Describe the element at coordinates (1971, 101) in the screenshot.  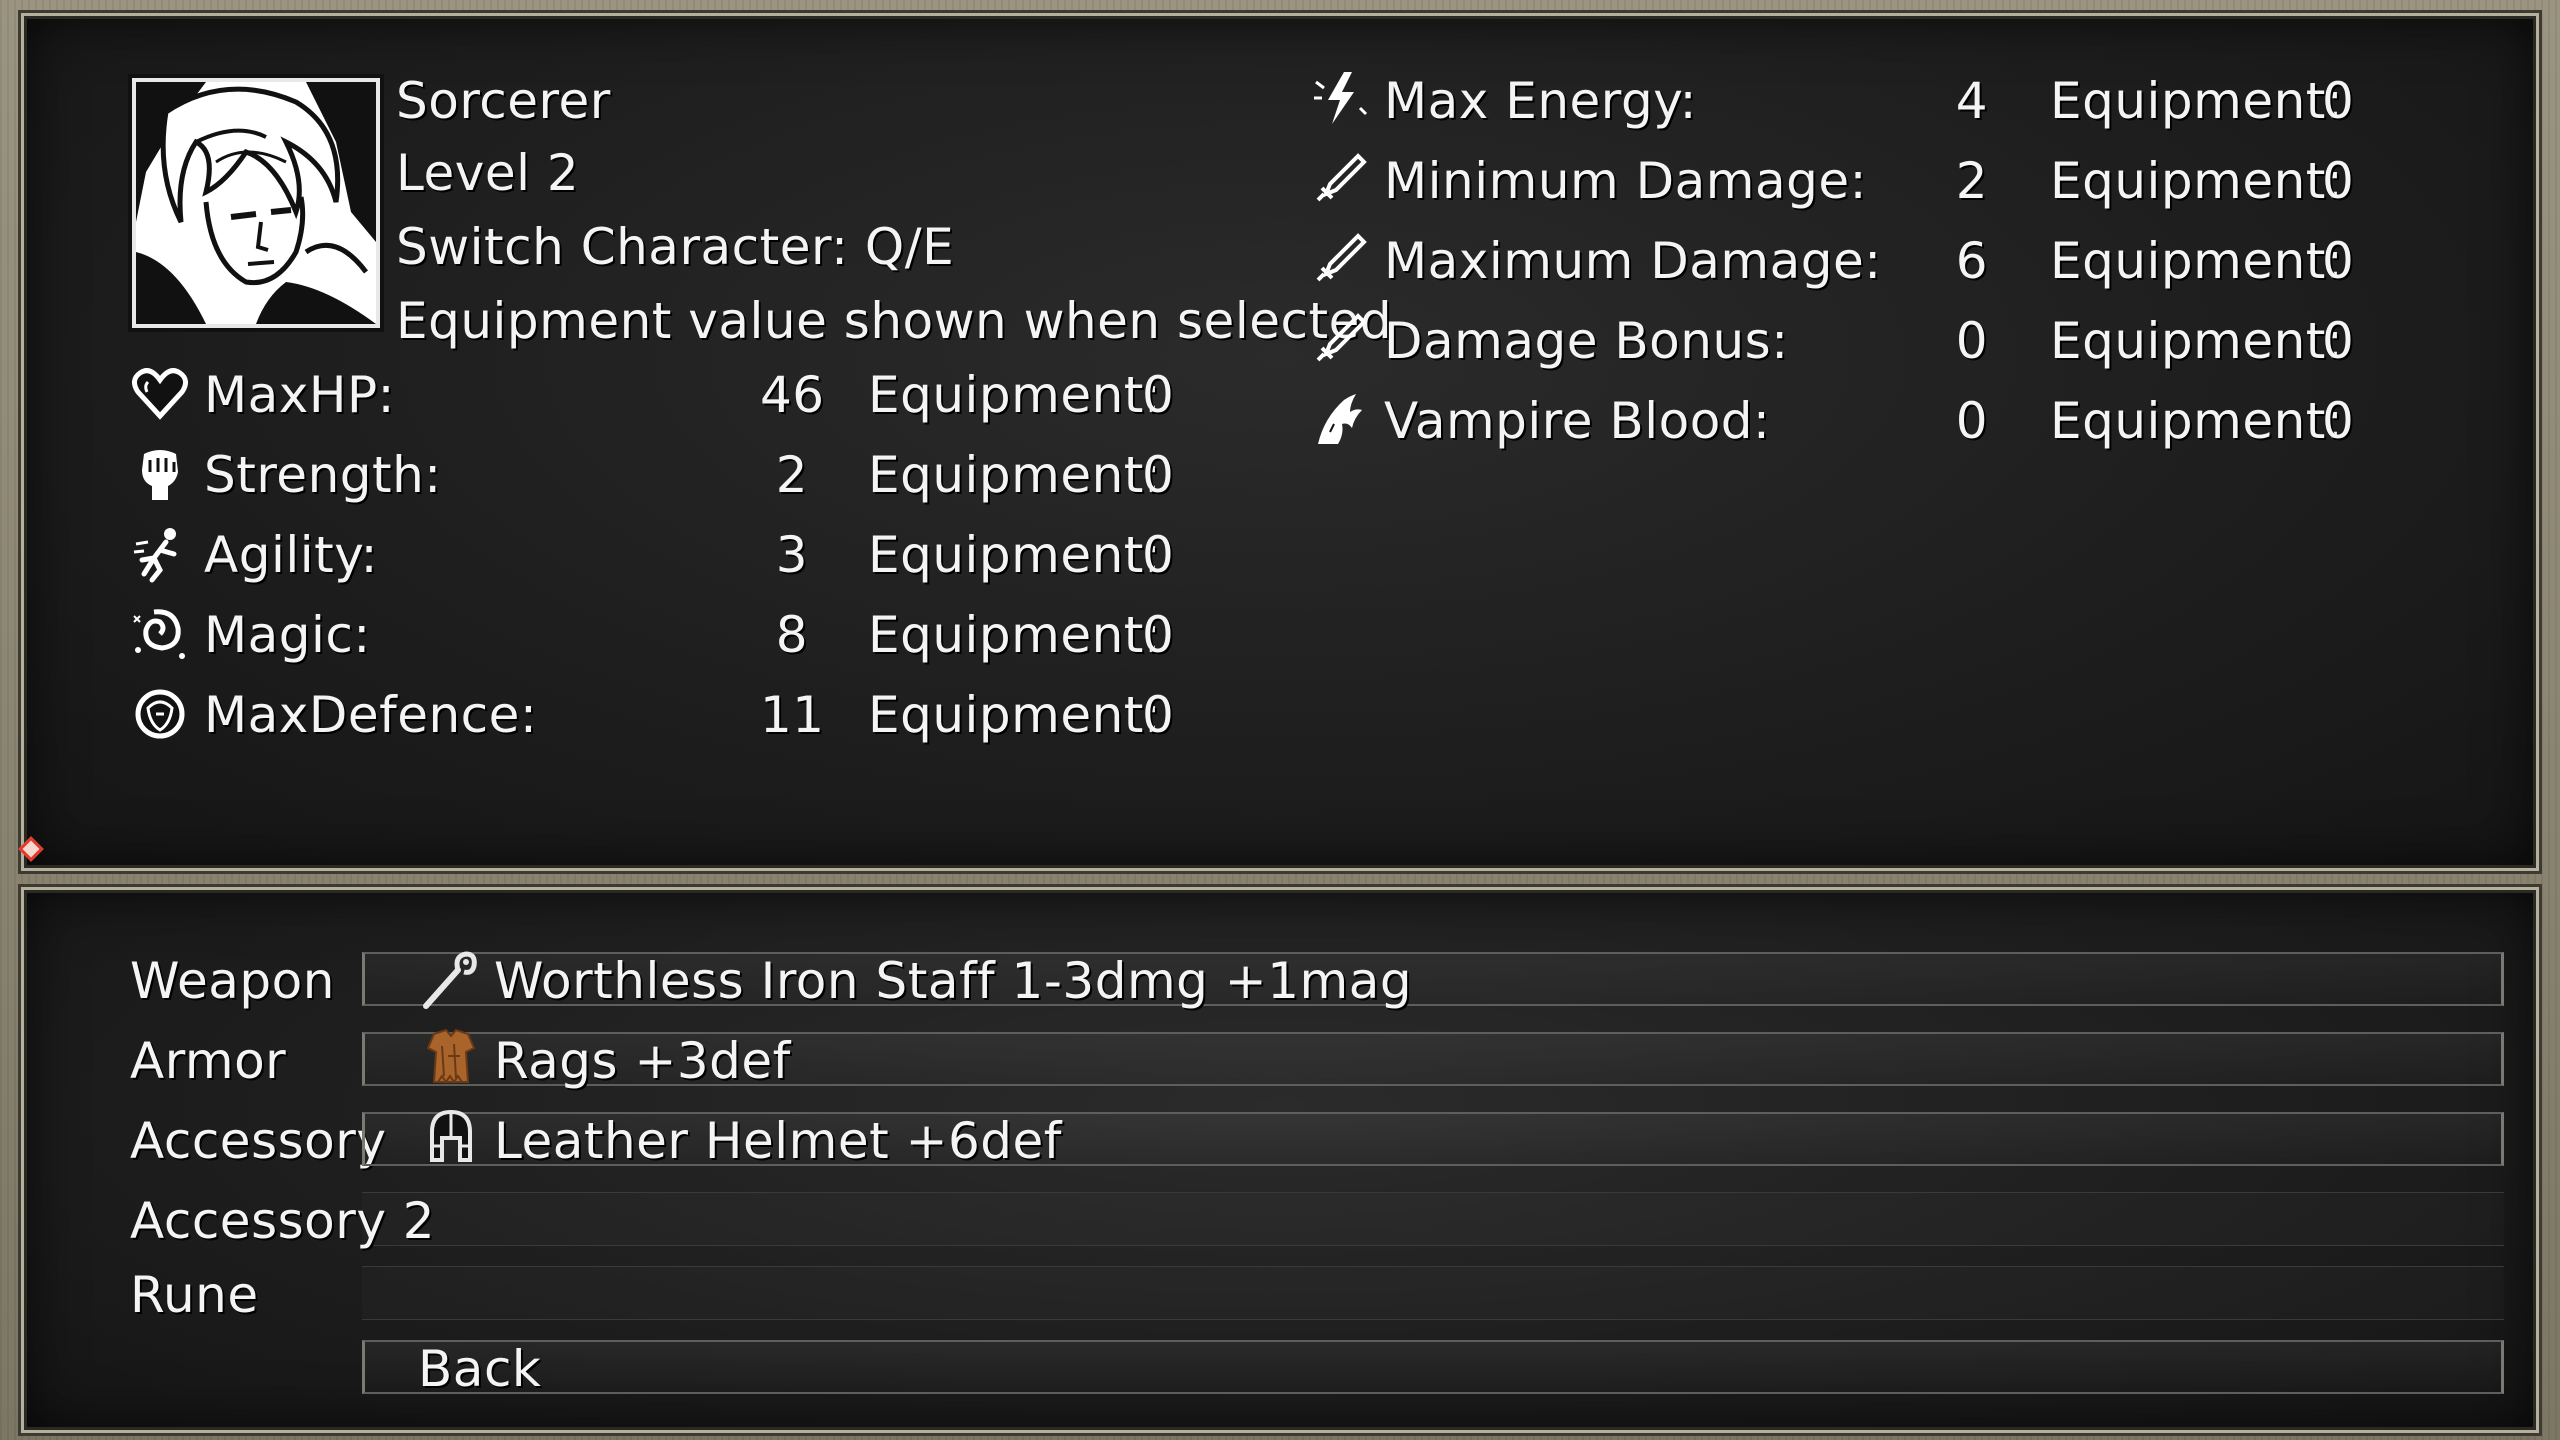
I see `stat-value-max-energy: 4` at that location.